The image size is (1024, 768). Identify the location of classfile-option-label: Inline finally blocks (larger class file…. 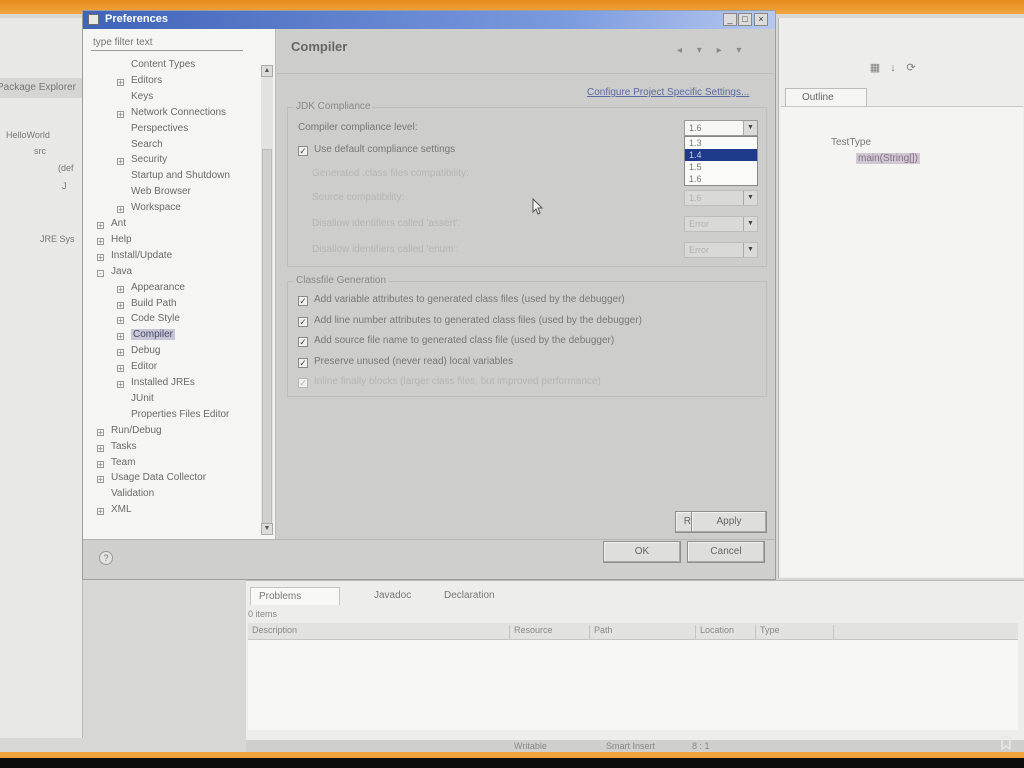
(457, 381).